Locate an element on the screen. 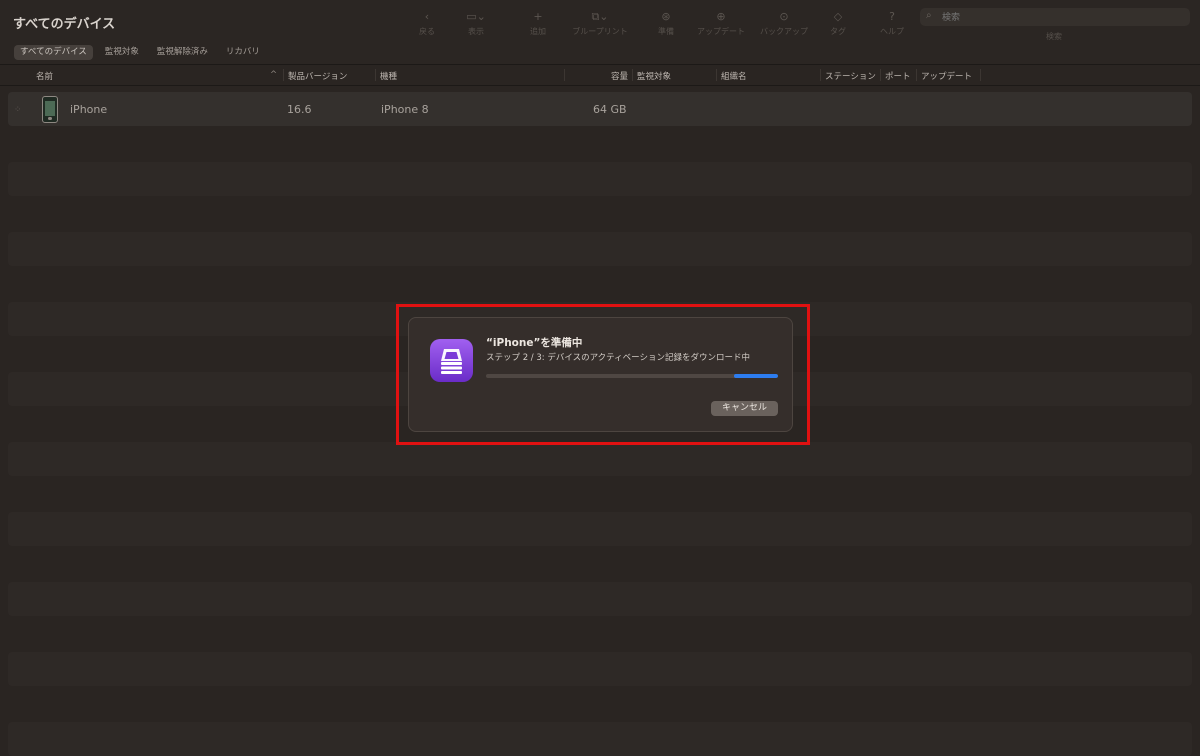 The image size is (1200, 756). prepare-gear-icon: ⊛ is located at coordinates (666, 16).